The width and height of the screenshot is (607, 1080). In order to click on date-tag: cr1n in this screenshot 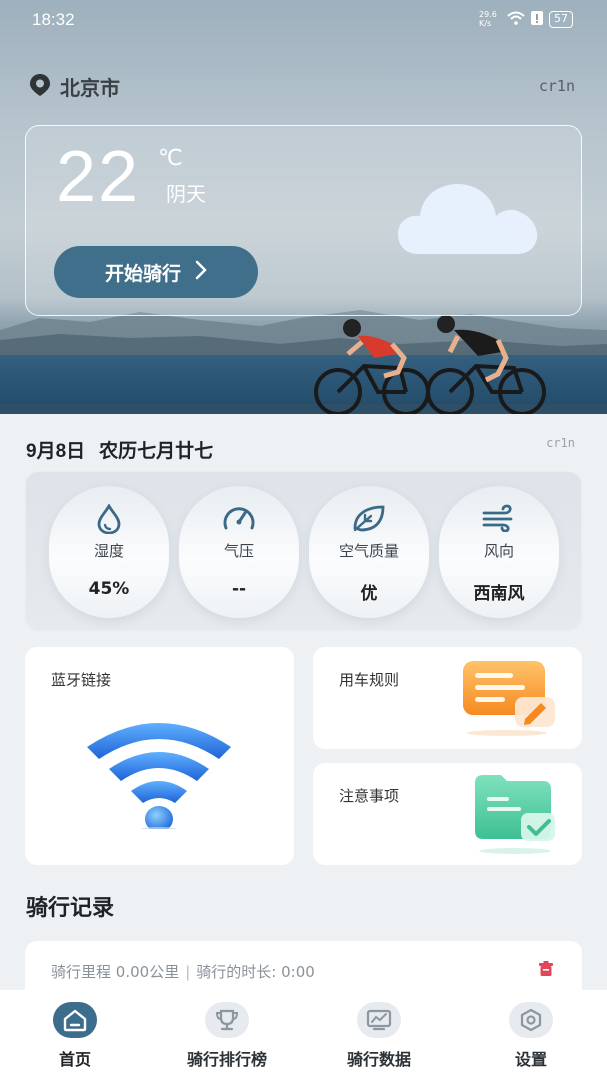, I will do `click(560, 443)`.